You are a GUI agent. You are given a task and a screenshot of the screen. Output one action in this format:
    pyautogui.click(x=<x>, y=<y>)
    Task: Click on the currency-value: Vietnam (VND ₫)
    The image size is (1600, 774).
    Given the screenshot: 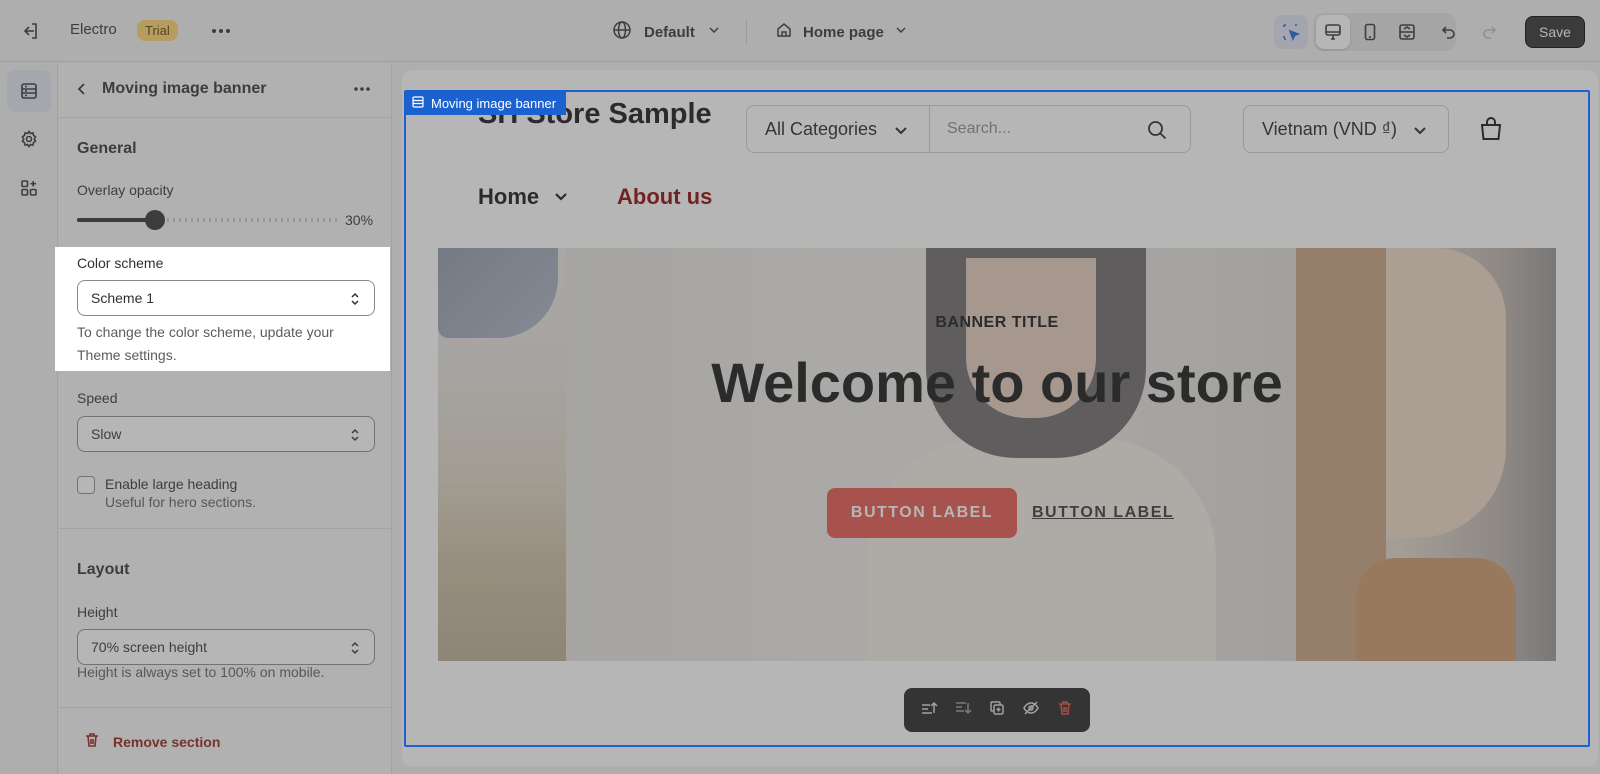 What is the action you would take?
    pyautogui.click(x=1329, y=128)
    